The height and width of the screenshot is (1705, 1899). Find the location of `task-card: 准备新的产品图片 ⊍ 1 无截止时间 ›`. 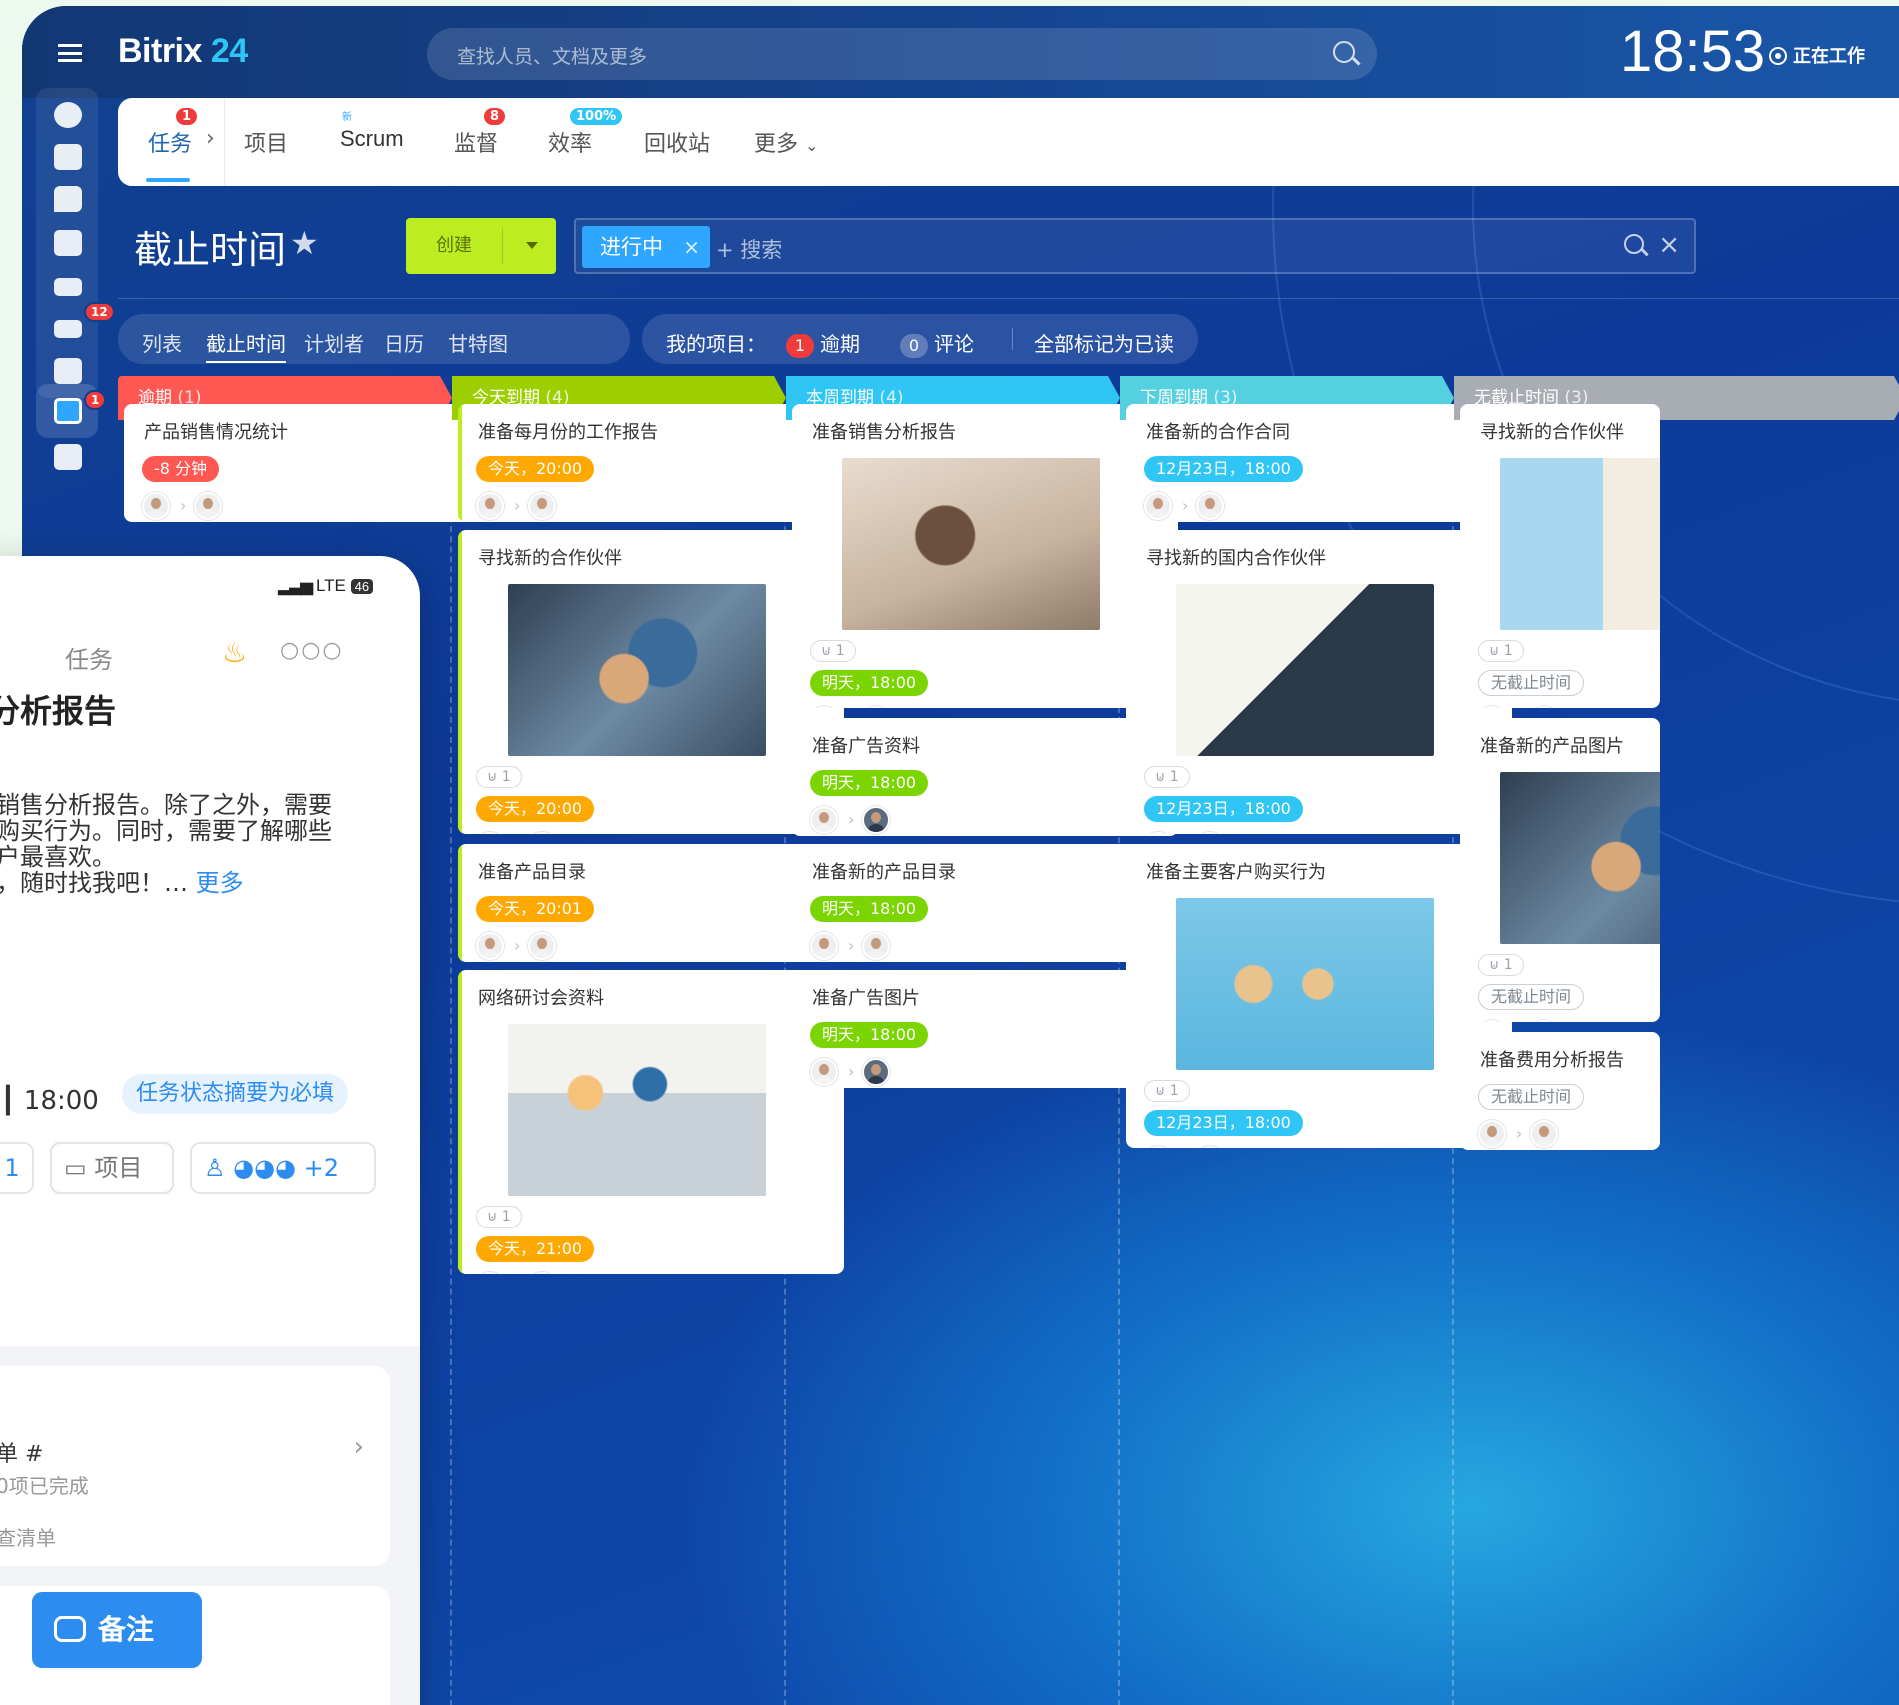

task-card: 准备新的产品图片 ⊍ 1 无截止时间 › is located at coordinates (1560, 870).